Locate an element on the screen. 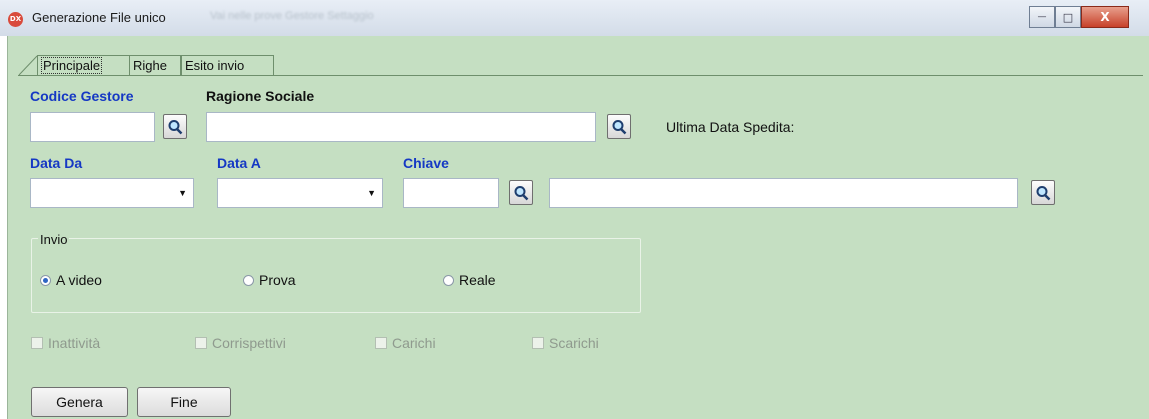 This screenshot has height=419, width=1149. radio-a-video: A video is located at coordinates (71, 280).